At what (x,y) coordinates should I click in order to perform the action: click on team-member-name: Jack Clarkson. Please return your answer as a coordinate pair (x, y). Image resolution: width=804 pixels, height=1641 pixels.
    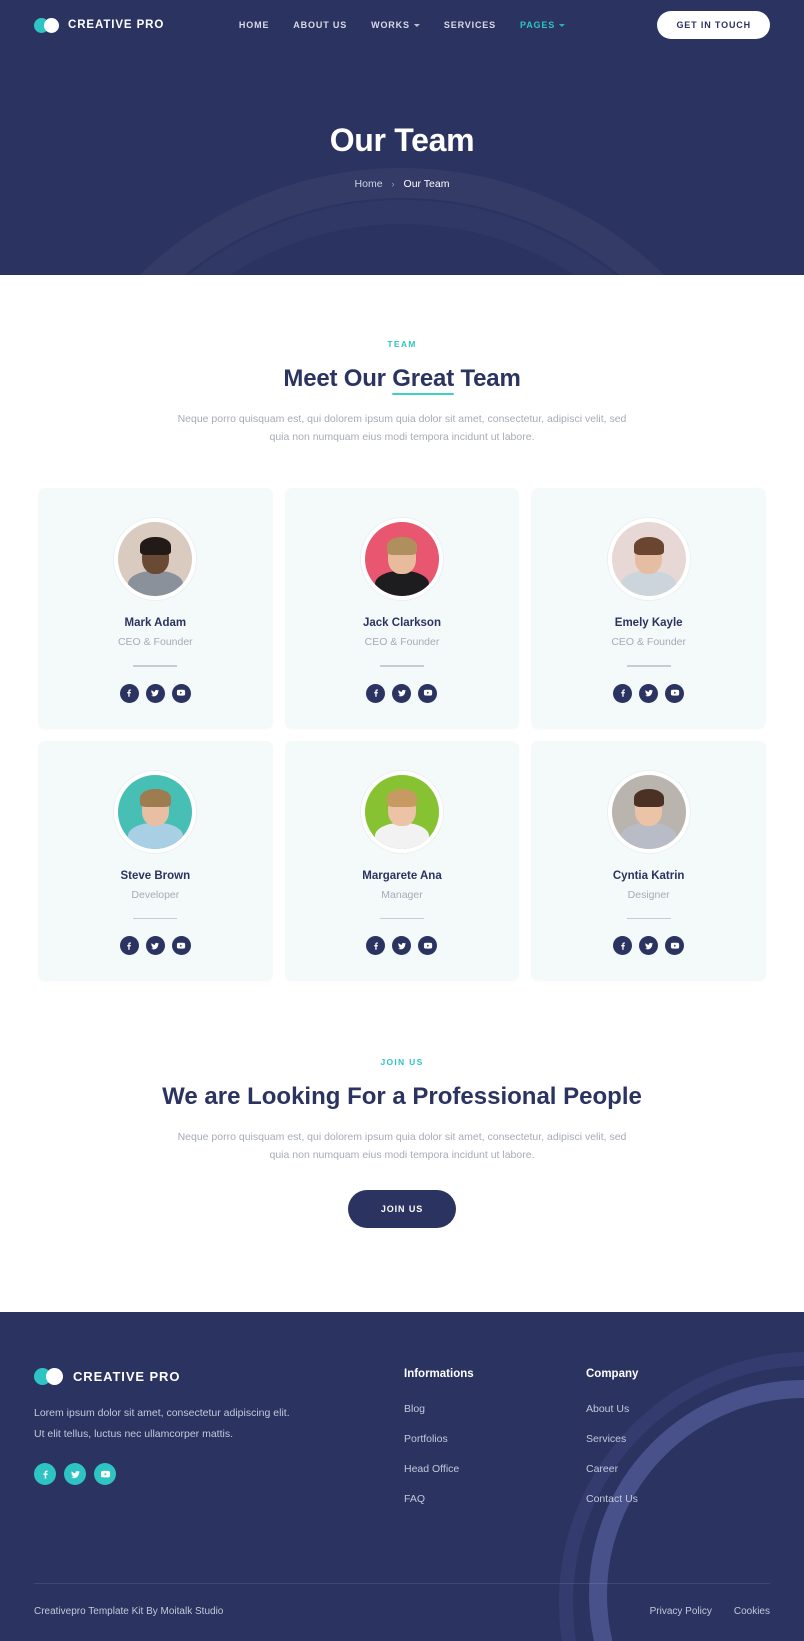
    Looking at the image, I should click on (401, 623).